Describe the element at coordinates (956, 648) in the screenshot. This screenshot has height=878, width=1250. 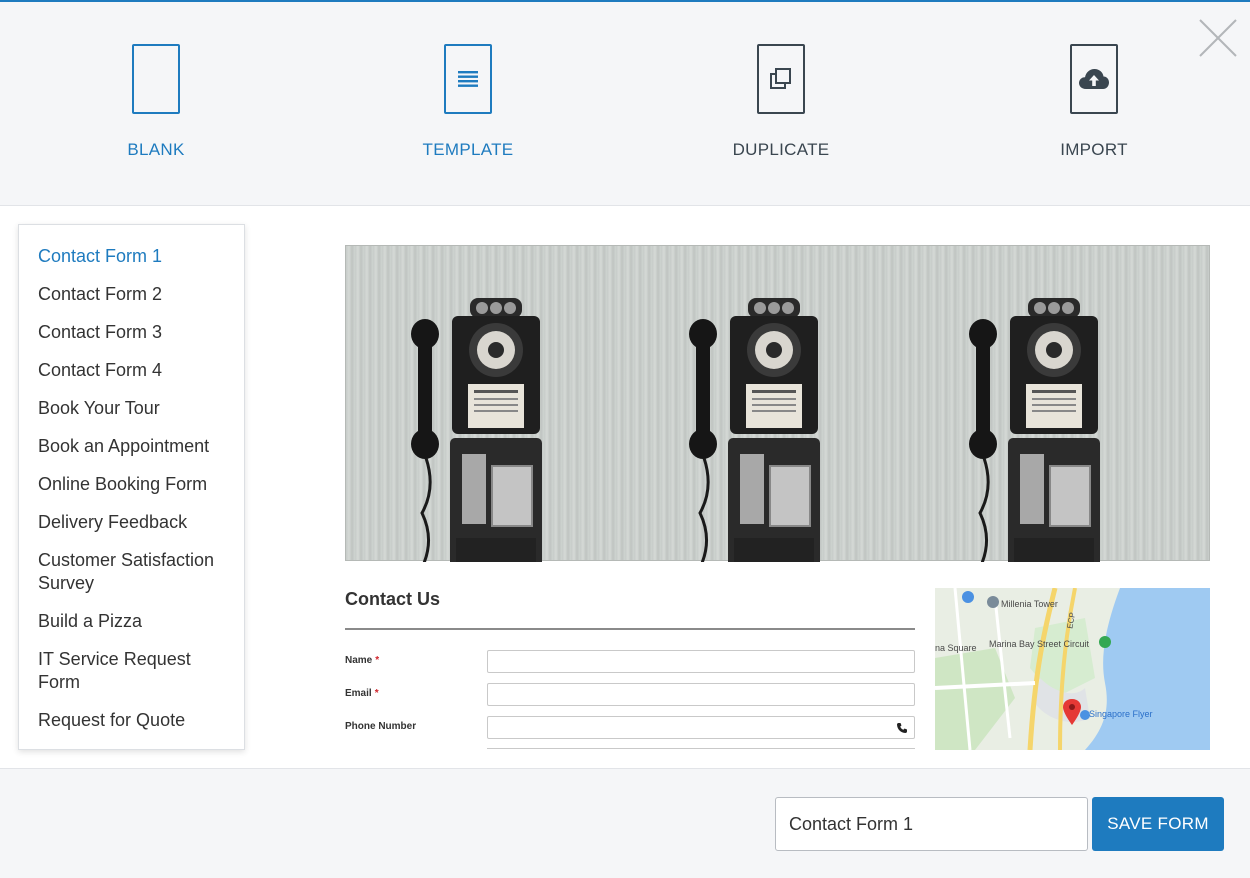
I see `map-label-square: na Square` at that location.